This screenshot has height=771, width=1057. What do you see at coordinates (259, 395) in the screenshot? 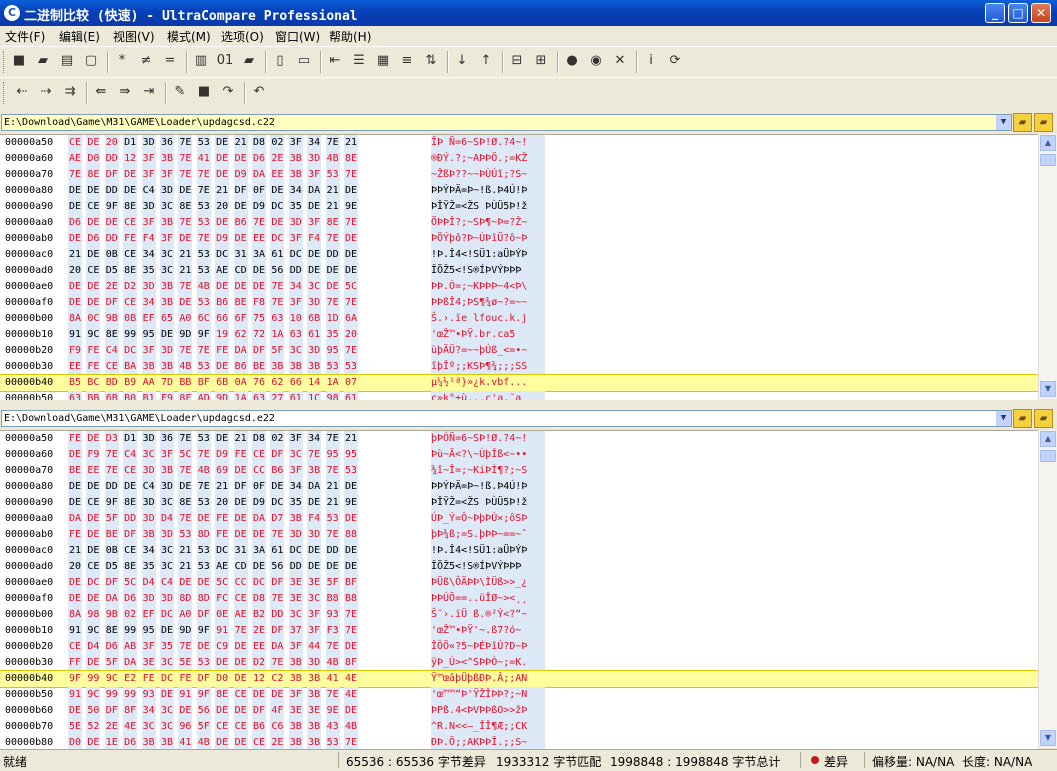
I see `hex-byte: 63` at bounding box center [259, 395].